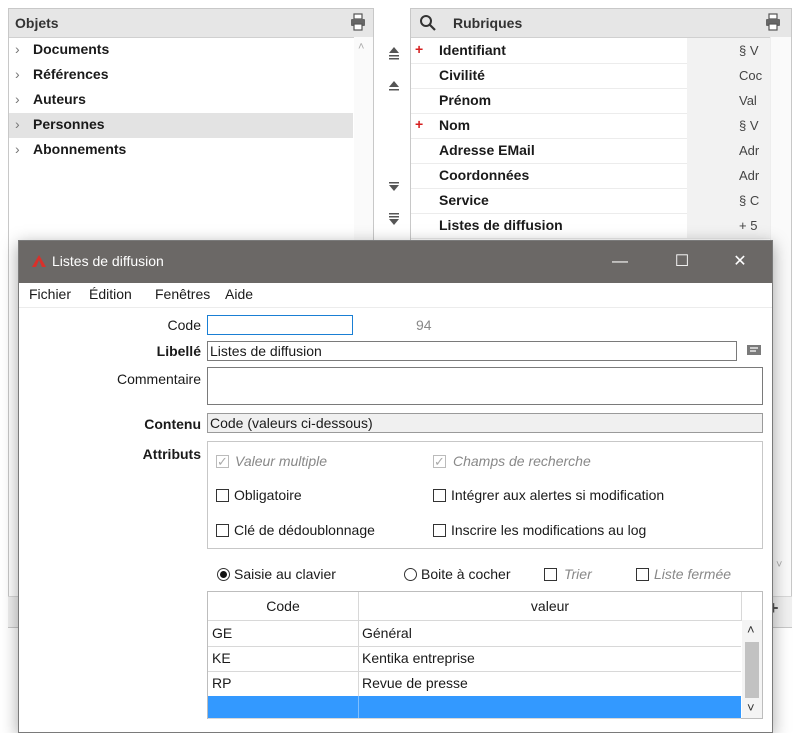  Describe the element at coordinates (754, 350) in the screenshot. I see `translate-icon` at that location.